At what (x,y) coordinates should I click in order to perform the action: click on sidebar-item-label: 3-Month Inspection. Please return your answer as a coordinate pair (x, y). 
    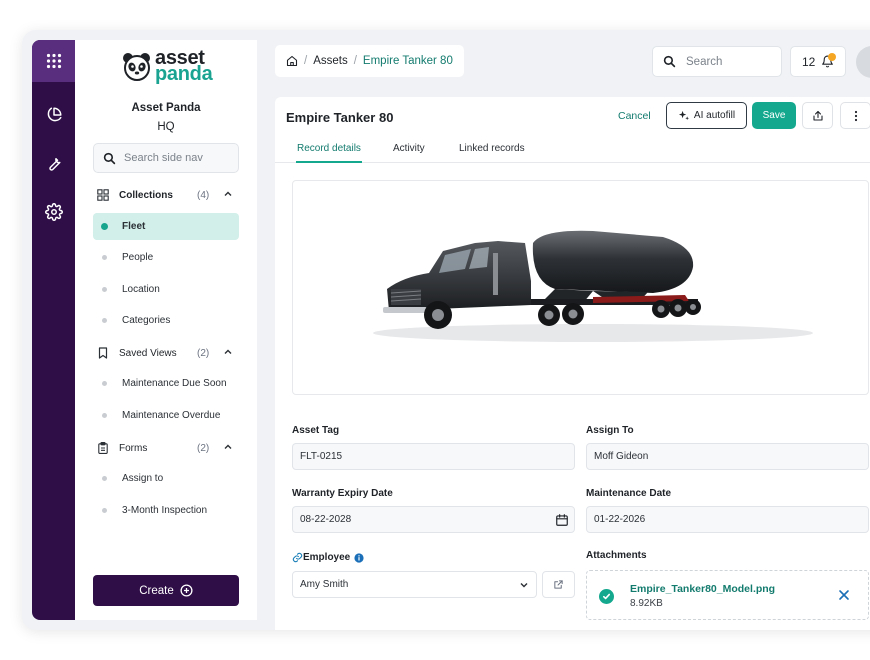
    Looking at the image, I should click on (165, 510).